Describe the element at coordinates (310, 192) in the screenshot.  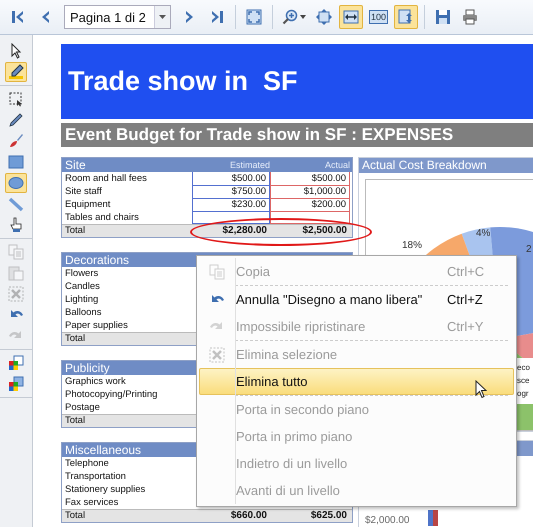
I see `table-cell: $1,000.00` at that location.